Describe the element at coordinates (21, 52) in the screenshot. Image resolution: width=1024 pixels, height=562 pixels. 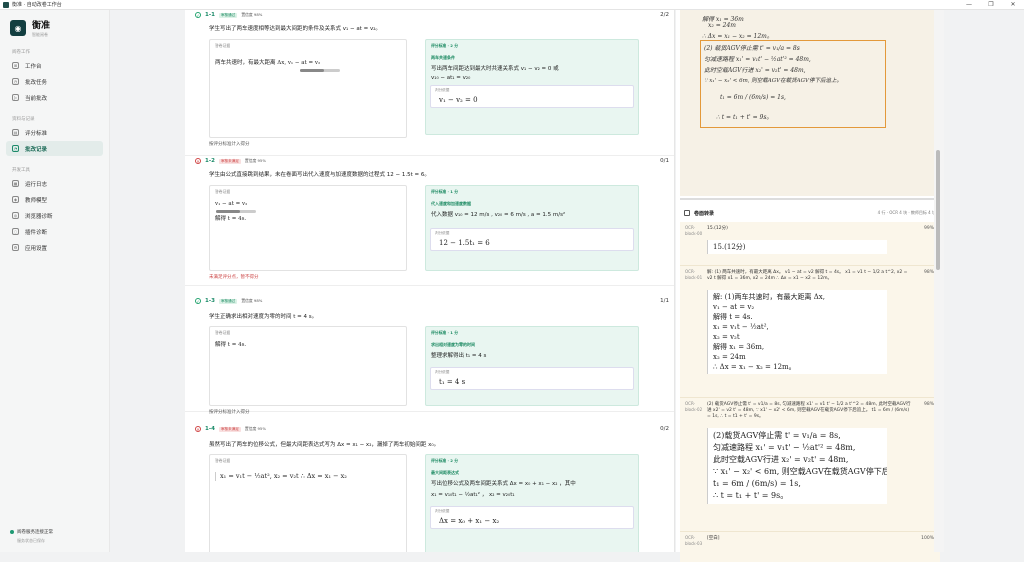
I see `nav-section-title: 阅卷工作` at that location.